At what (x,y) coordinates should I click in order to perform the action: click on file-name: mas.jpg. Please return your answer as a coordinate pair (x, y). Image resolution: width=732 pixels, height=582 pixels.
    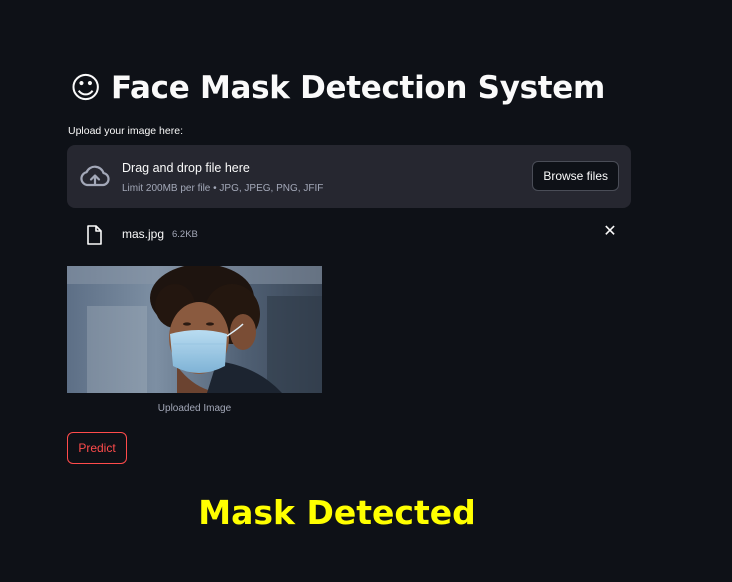
    Looking at the image, I should click on (143, 234).